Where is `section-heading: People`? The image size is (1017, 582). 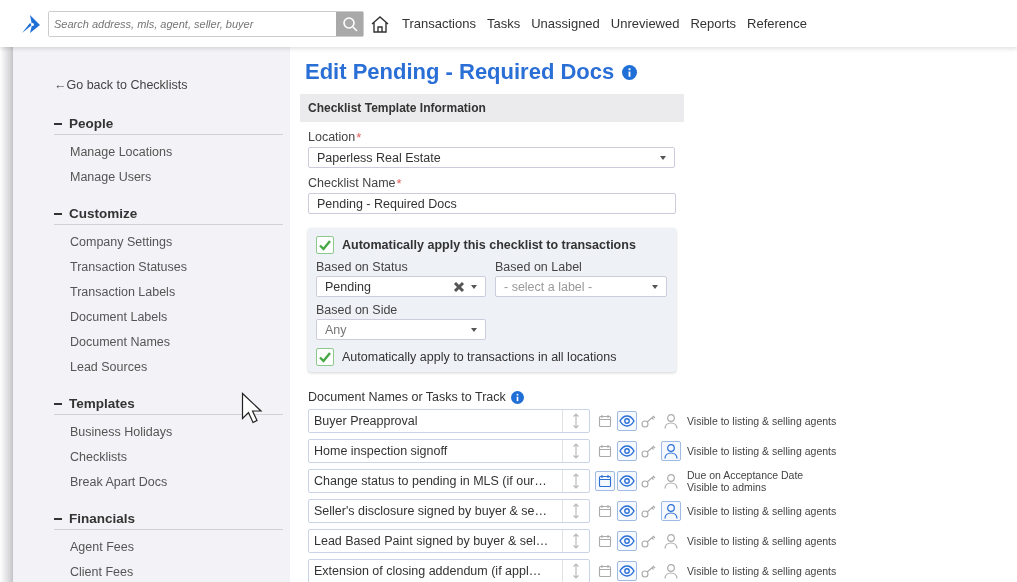 section-heading: People is located at coordinates (91, 123).